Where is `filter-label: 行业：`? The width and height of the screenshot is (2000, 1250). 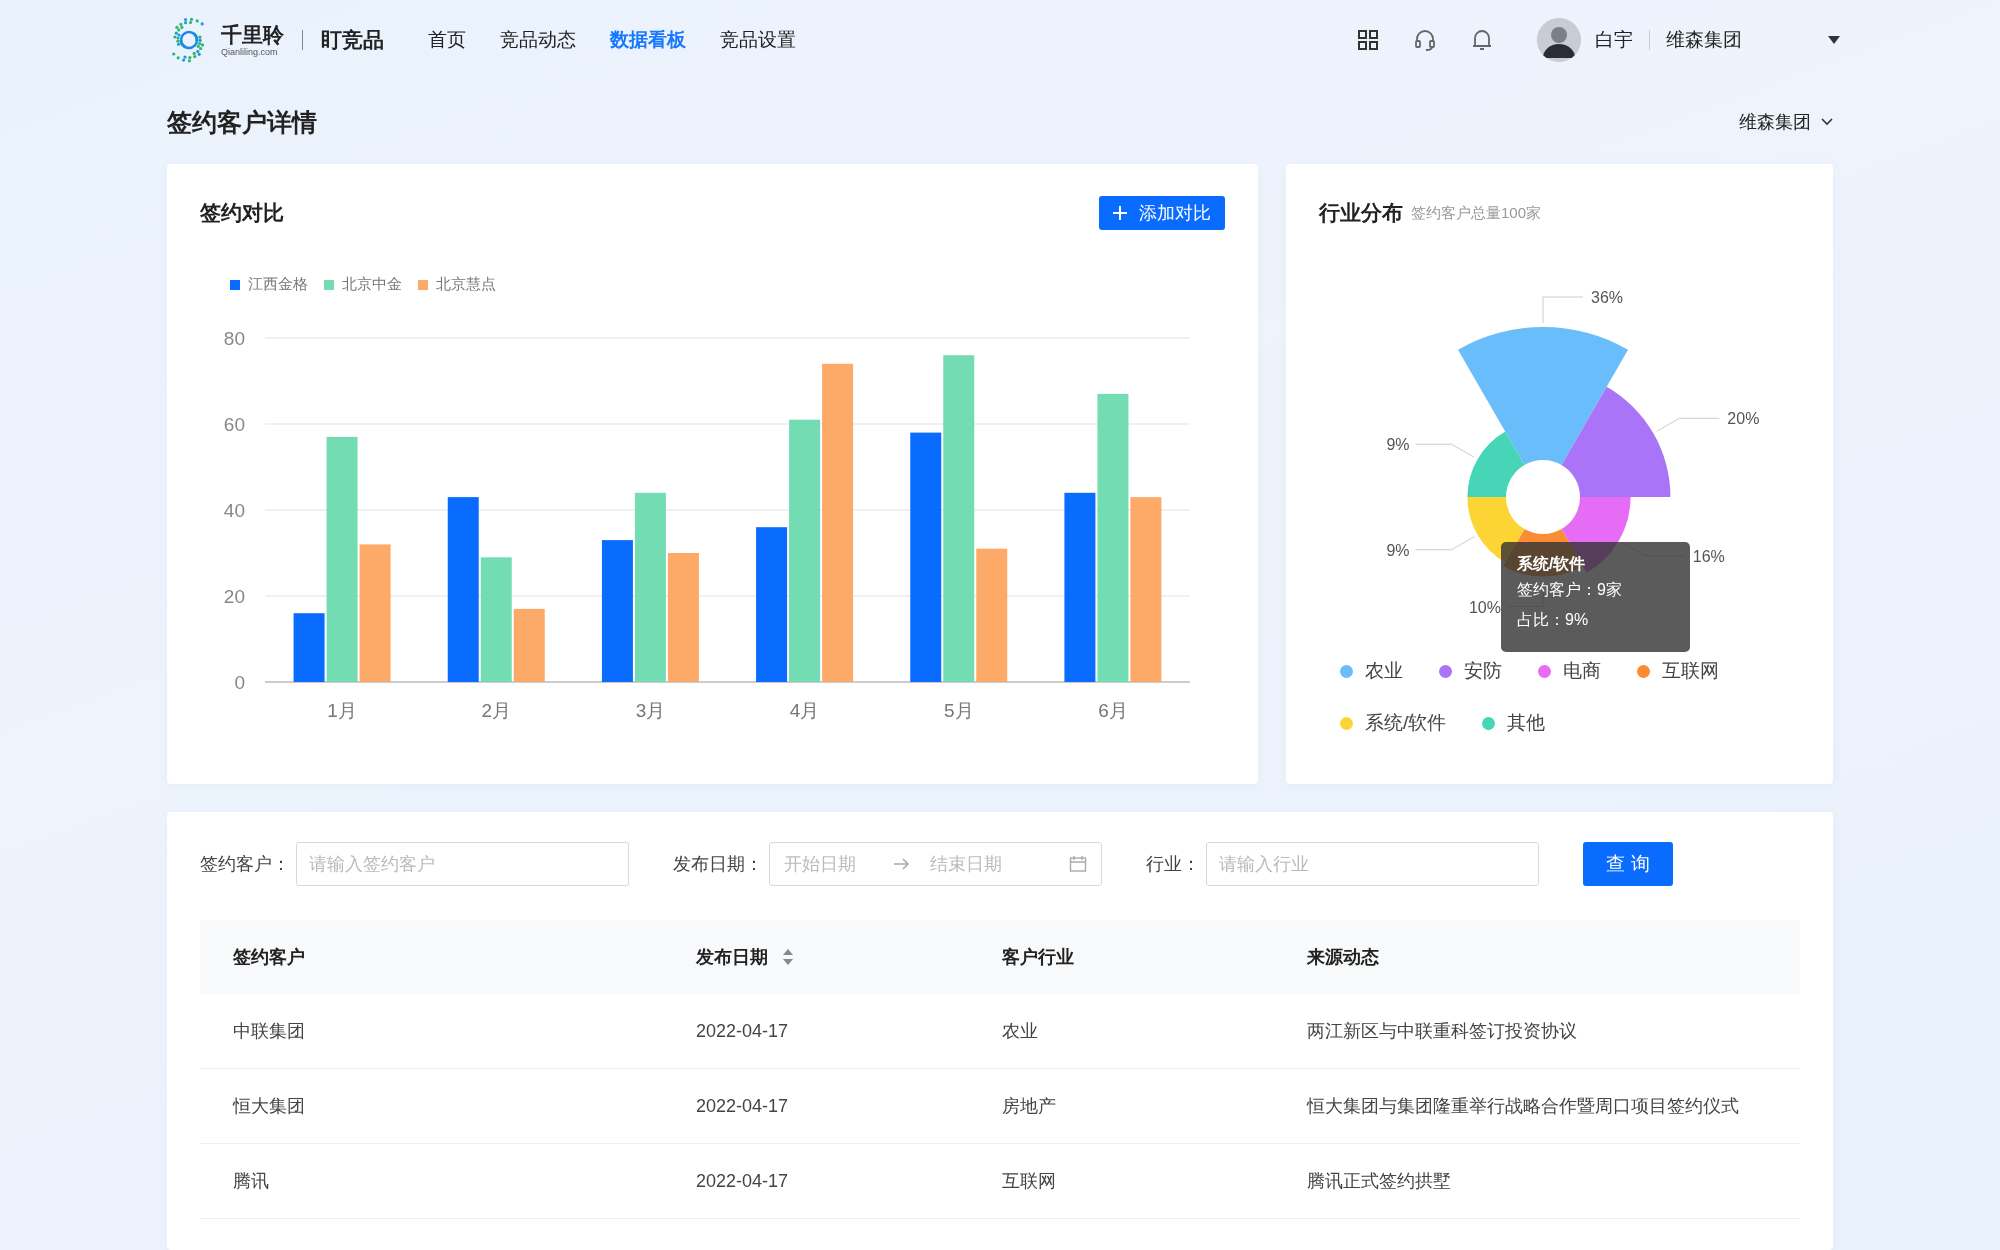
filter-label: 行业： is located at coordinates (1173, 864).